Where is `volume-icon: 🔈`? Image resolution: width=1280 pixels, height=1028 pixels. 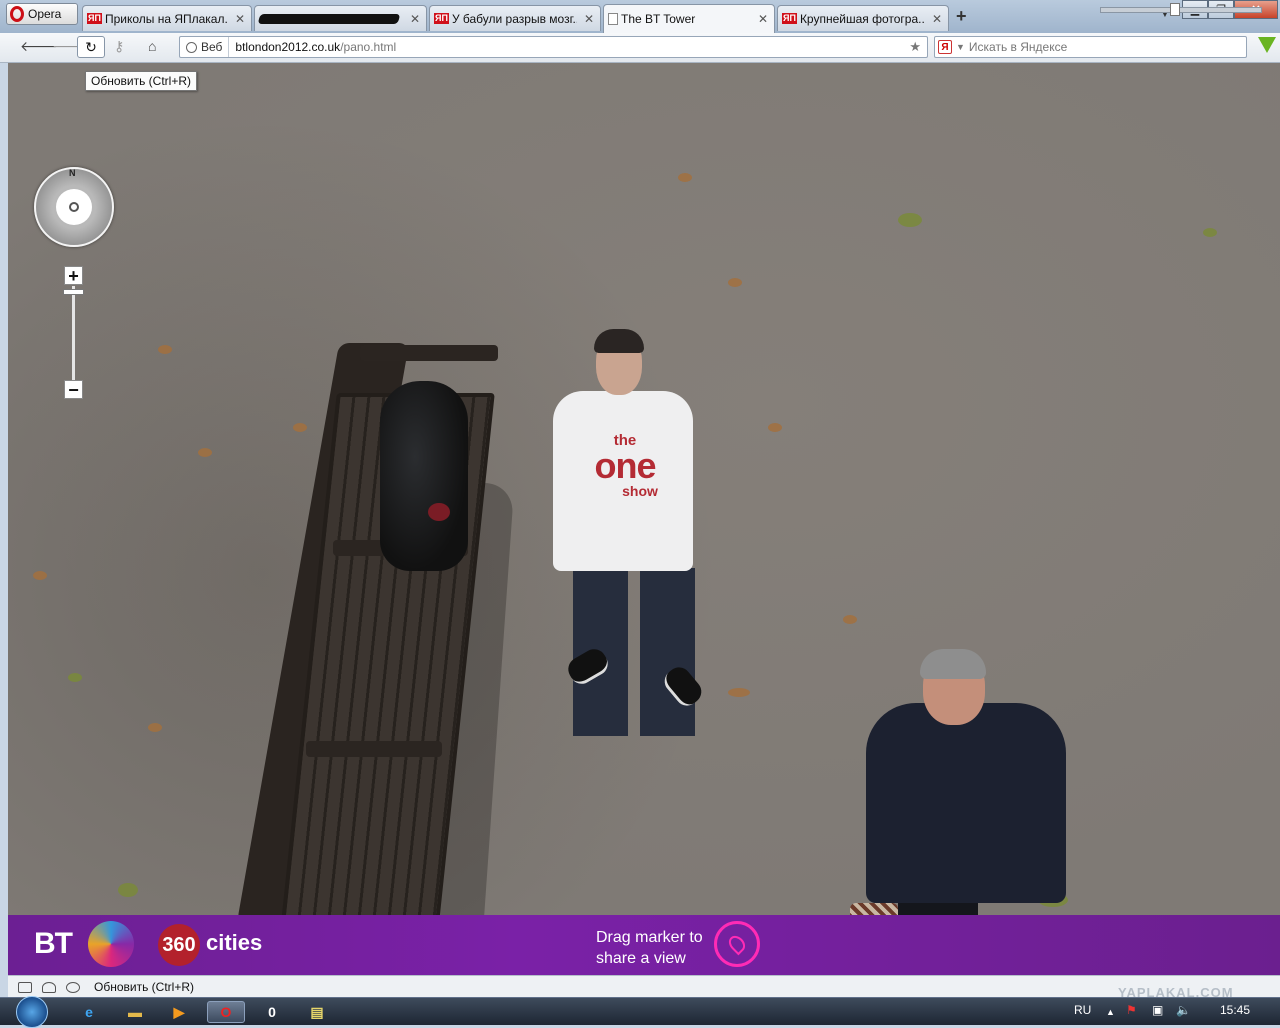
volume-icon: 🔈 is located at coordinates (1183, 1010).